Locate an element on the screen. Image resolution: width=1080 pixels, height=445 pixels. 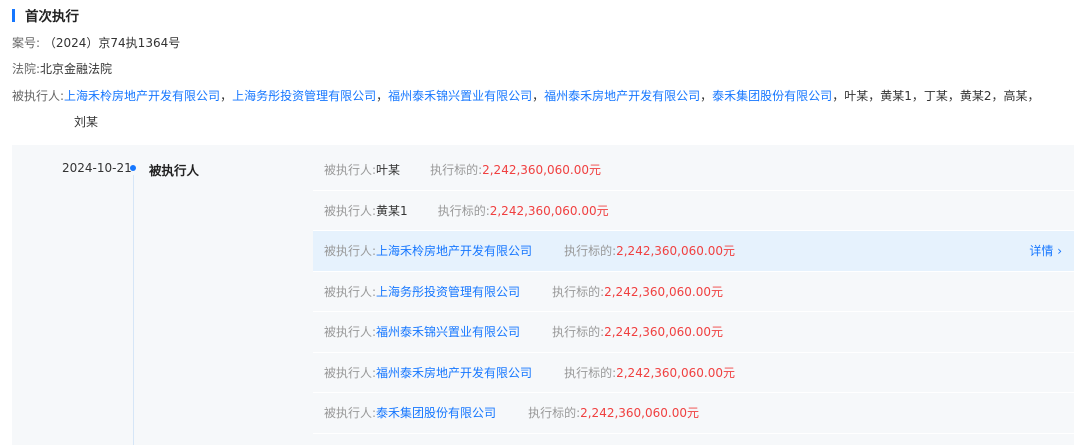
timeline-kind: 被执行人 is located at coordinates (174, 170).